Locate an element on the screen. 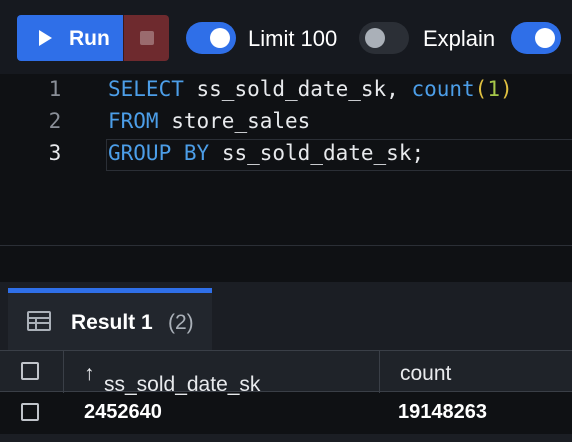 The width and height of the screenshot is (572, 442). code-line-3: GROUP BY ss_sold_date_sk; is located at coordinates (266, 153).